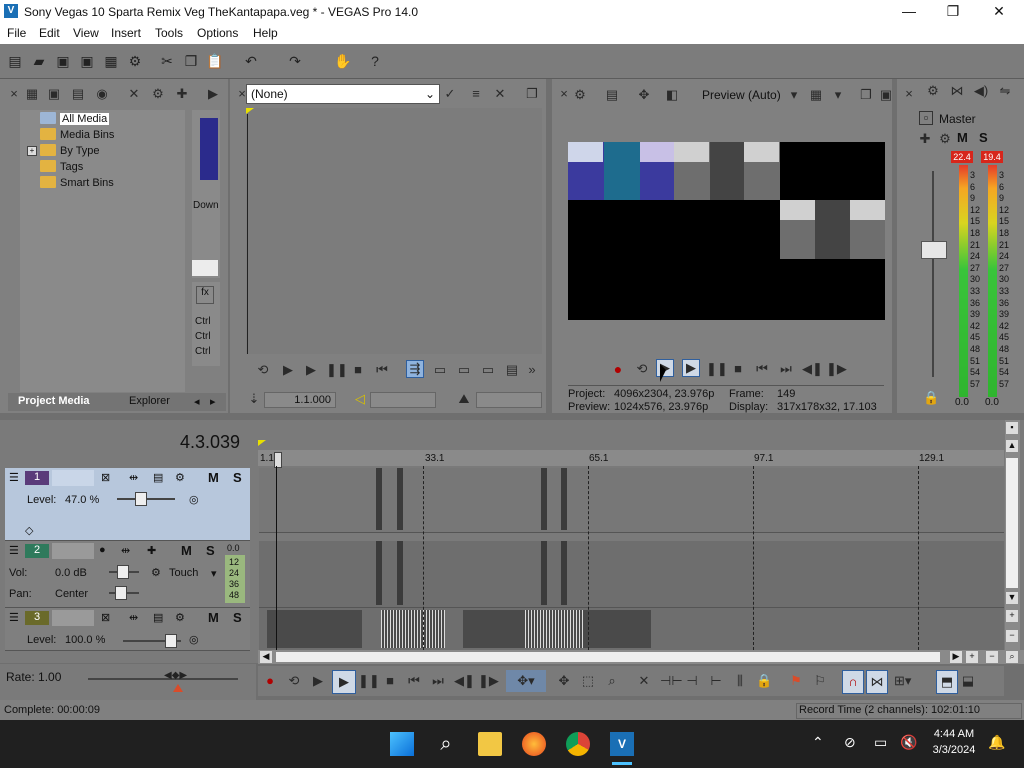 The height and width of the screenshot is (768, 1024). Describe the element at coordinates (343, 94) in the screenshot. I see `trimmer-dropdown: (None) ⌄` at that location.